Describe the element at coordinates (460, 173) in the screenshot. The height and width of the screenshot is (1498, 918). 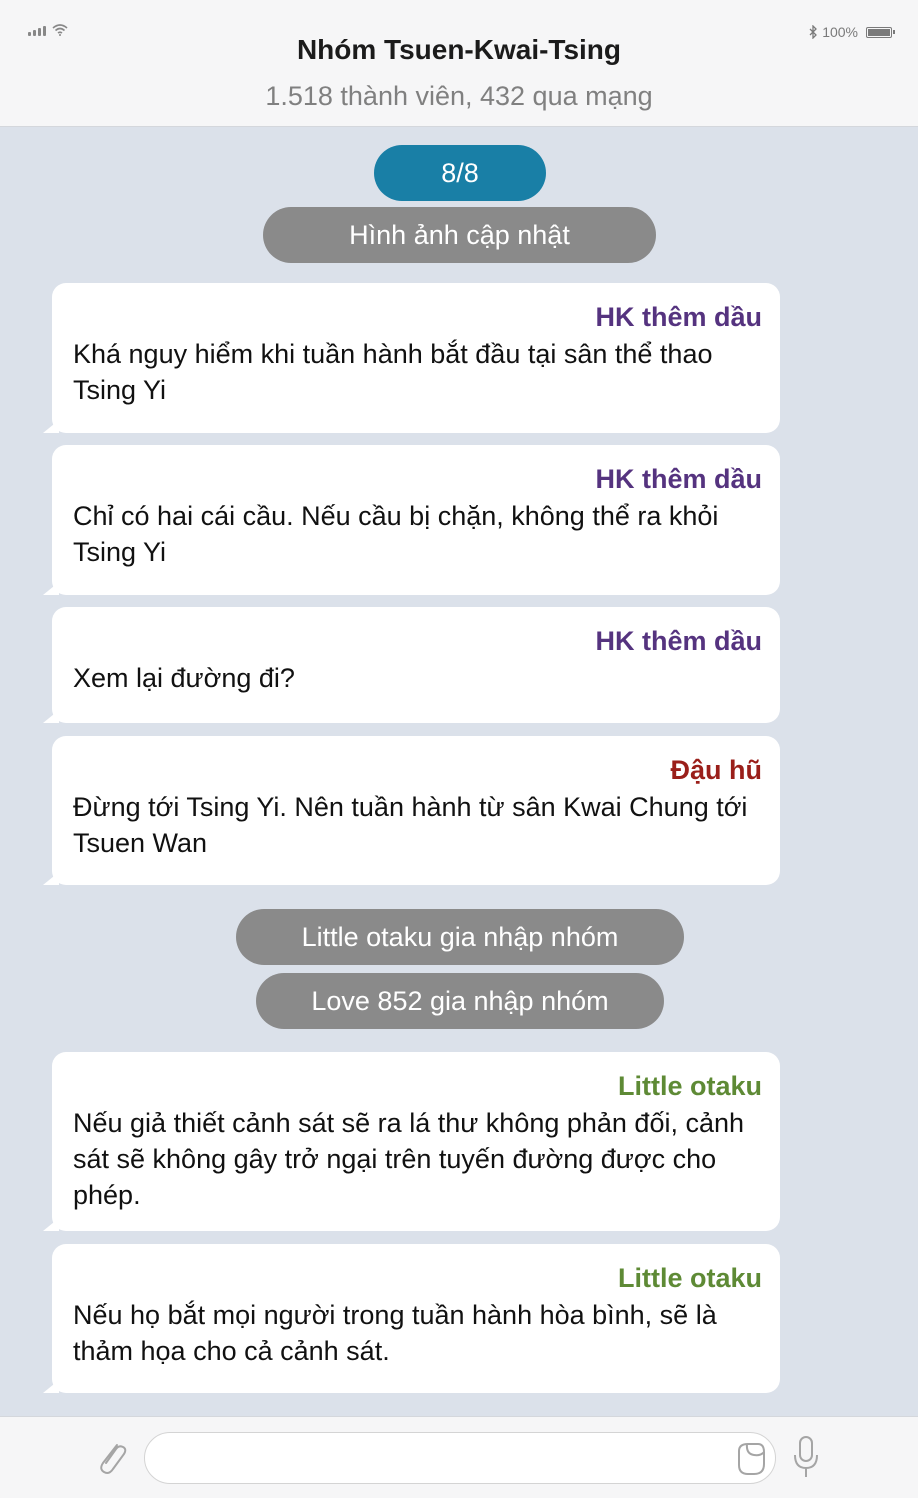
I see `page-indicator: 8/8` at that location.